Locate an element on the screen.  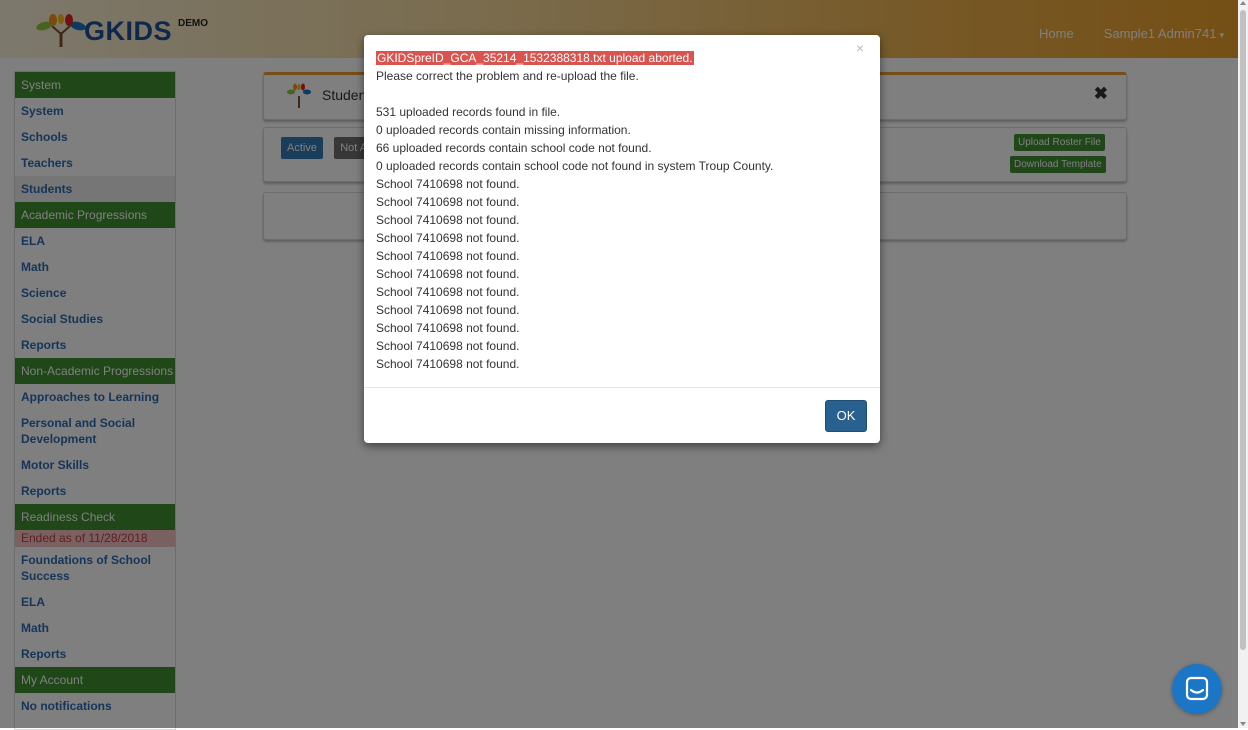
scroll-up-icon is located at coordinates (1243, 3).